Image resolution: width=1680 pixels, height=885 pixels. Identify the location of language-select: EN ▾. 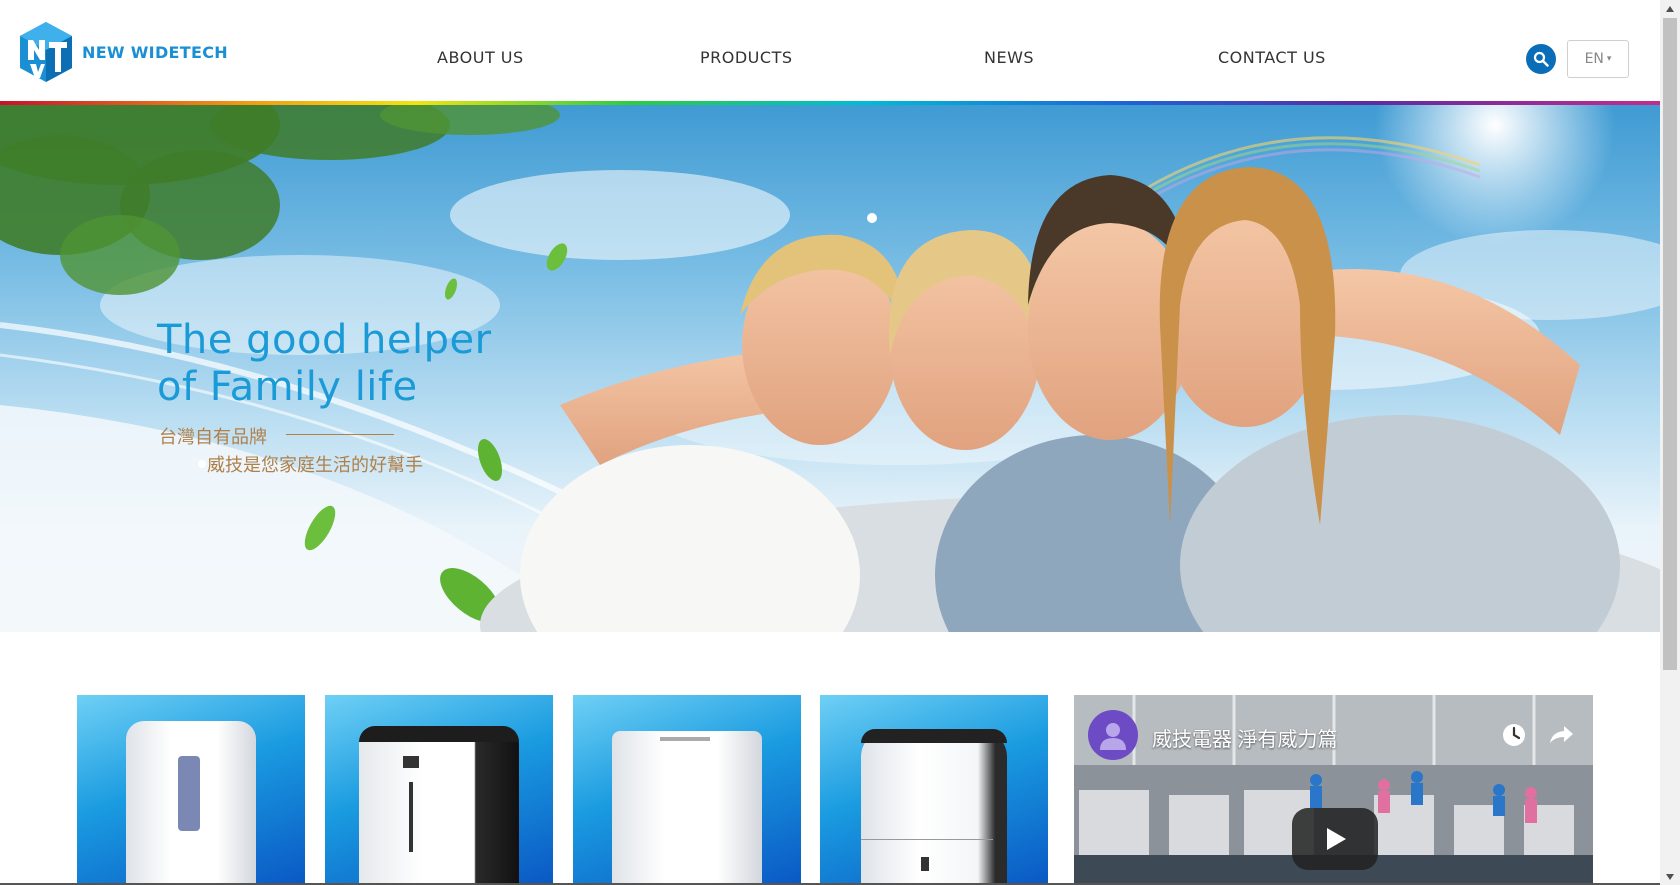
(1598, 59).